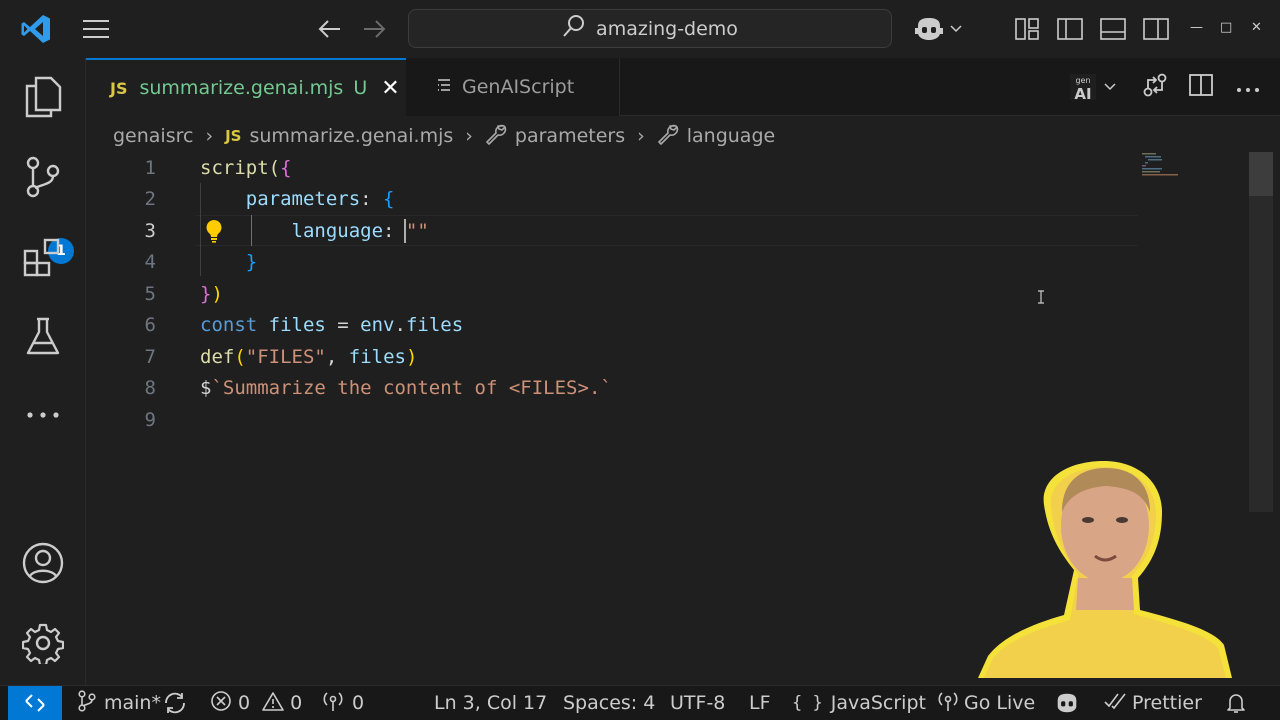 Image resolution: width=1280 pixels, height=720 pixels. What do you see at coordinates (611, 262) in the screenshot?
I see `code-line: 4 }` at bounding box center [611, 262].